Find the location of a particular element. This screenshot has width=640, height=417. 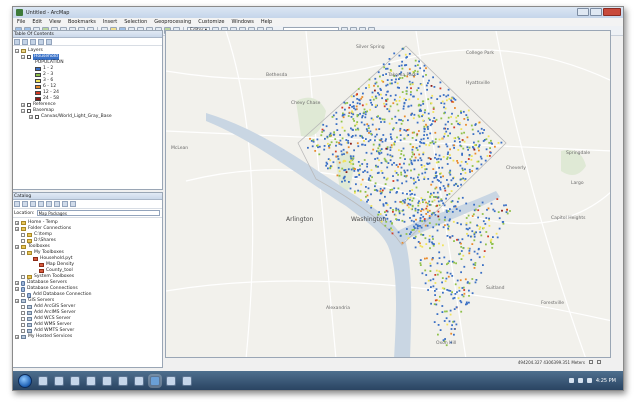

minimize-button is located at coordinates (583, 12).